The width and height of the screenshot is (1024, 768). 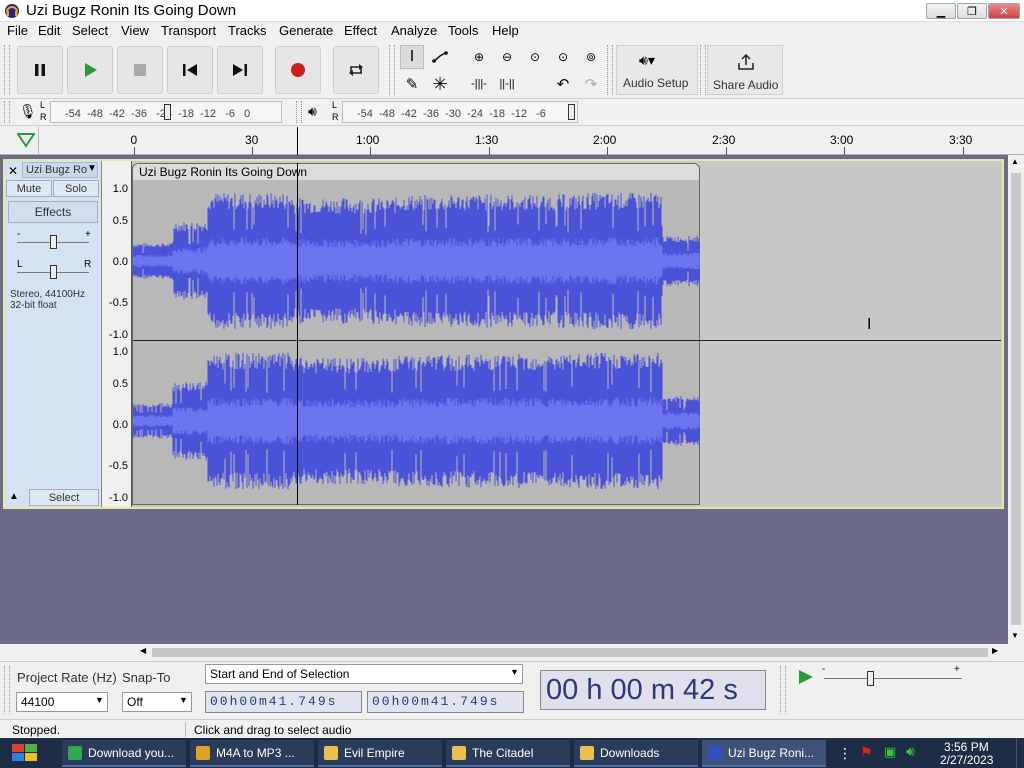 I want to click on zoom-out-button: ⊖, so click(x=507, y=57).